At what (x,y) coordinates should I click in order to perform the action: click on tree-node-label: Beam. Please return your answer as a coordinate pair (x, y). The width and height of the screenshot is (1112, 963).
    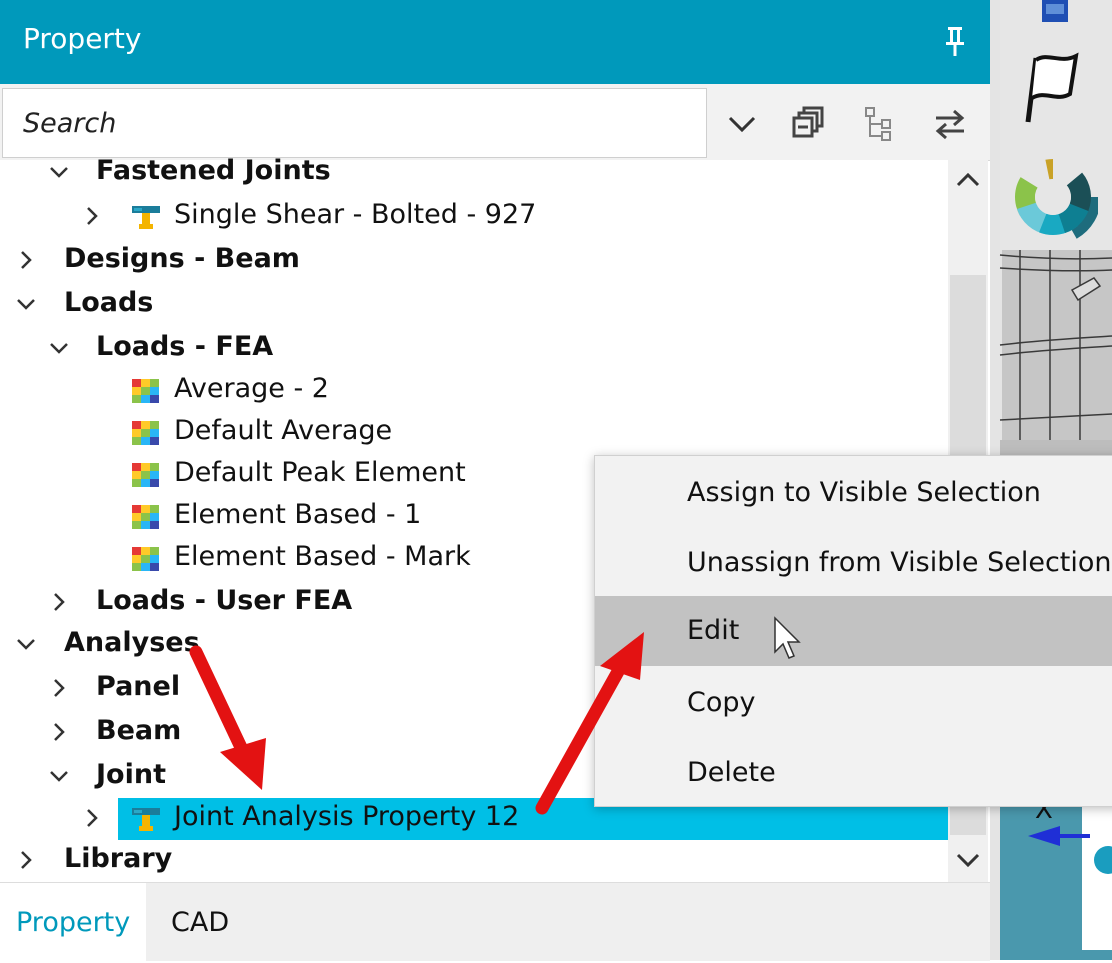
    Looking at the image, I should click on (139, 730).